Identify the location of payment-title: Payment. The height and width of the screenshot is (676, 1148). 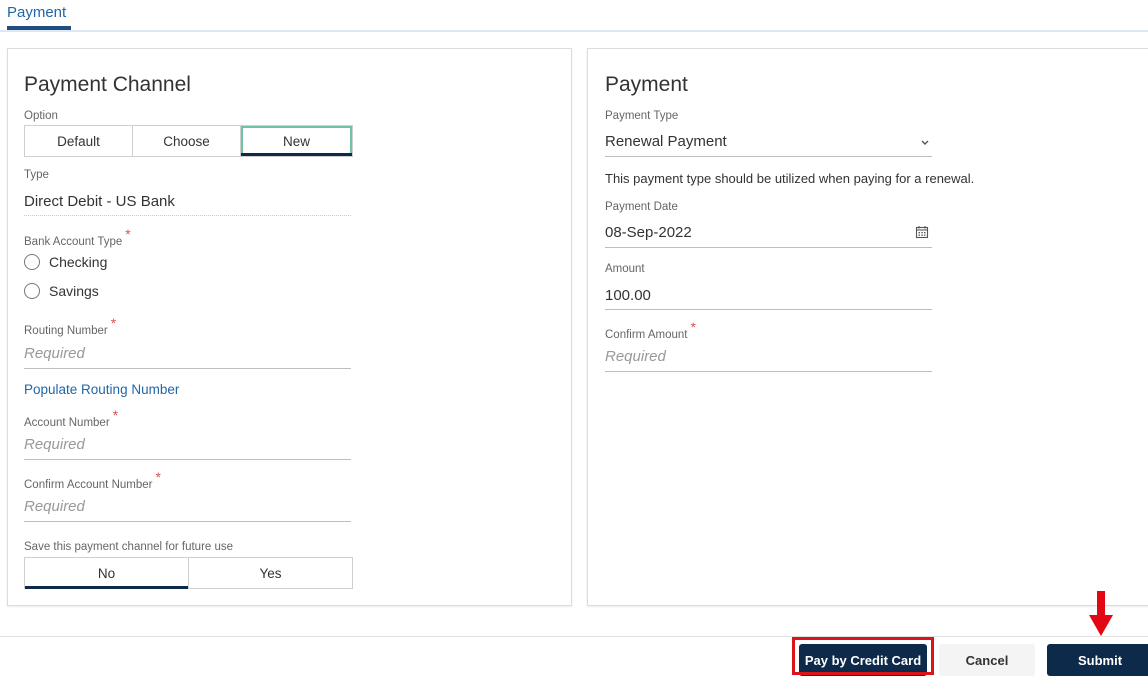
(646, 84).